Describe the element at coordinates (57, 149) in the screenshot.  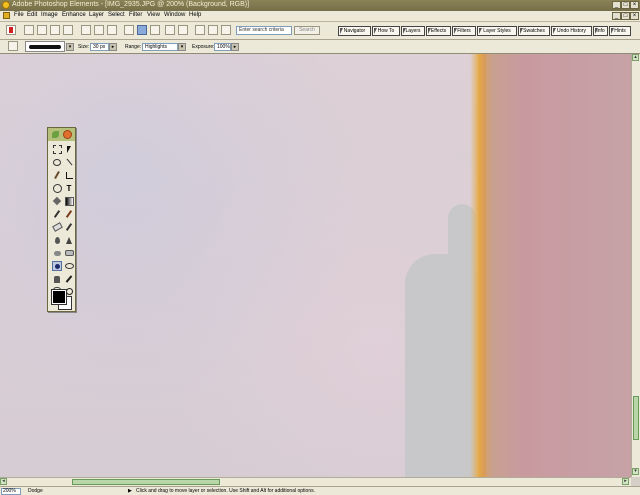
I see `marquee-tool-icon` at that location.